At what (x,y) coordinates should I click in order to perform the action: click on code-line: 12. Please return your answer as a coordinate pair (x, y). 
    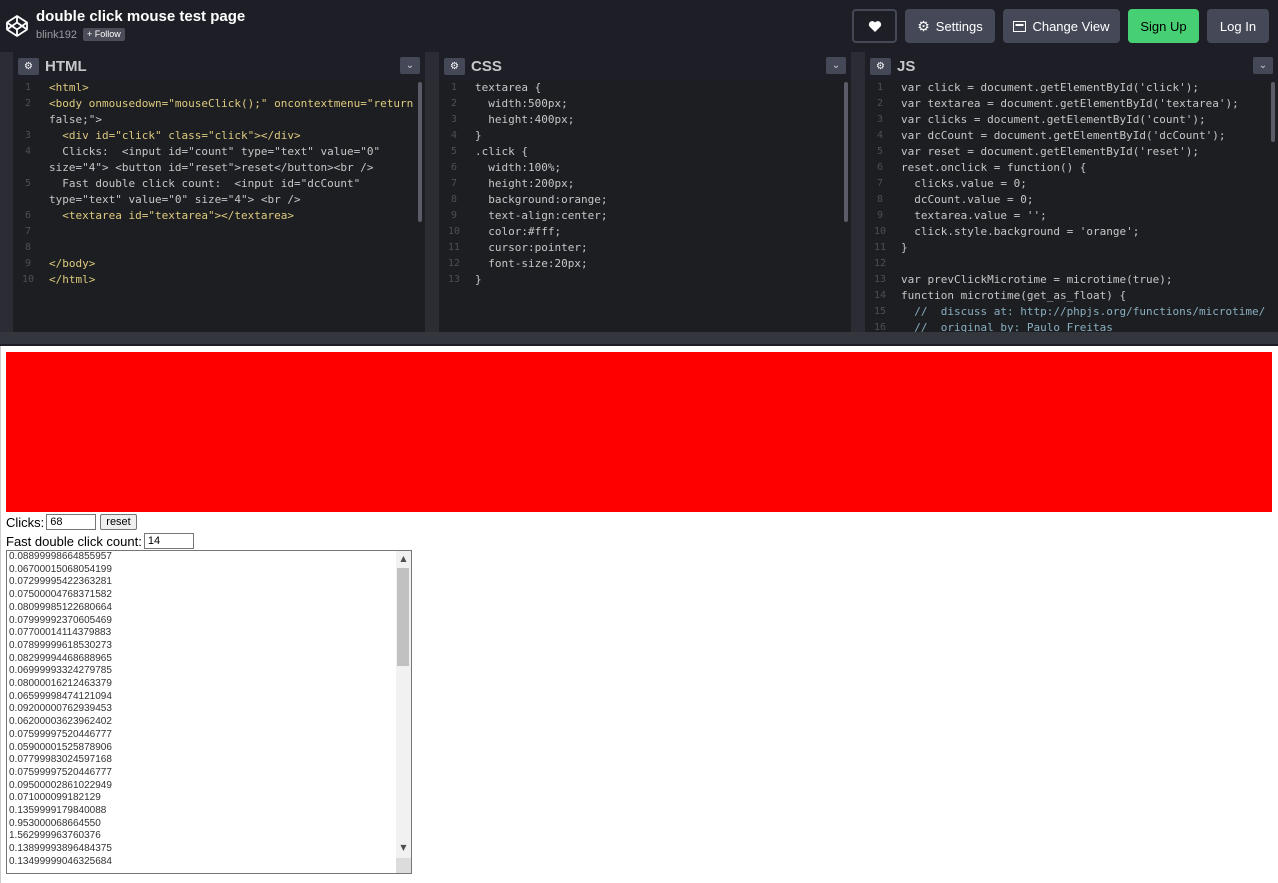
    Looking at the image, I should click on (1071, 264).